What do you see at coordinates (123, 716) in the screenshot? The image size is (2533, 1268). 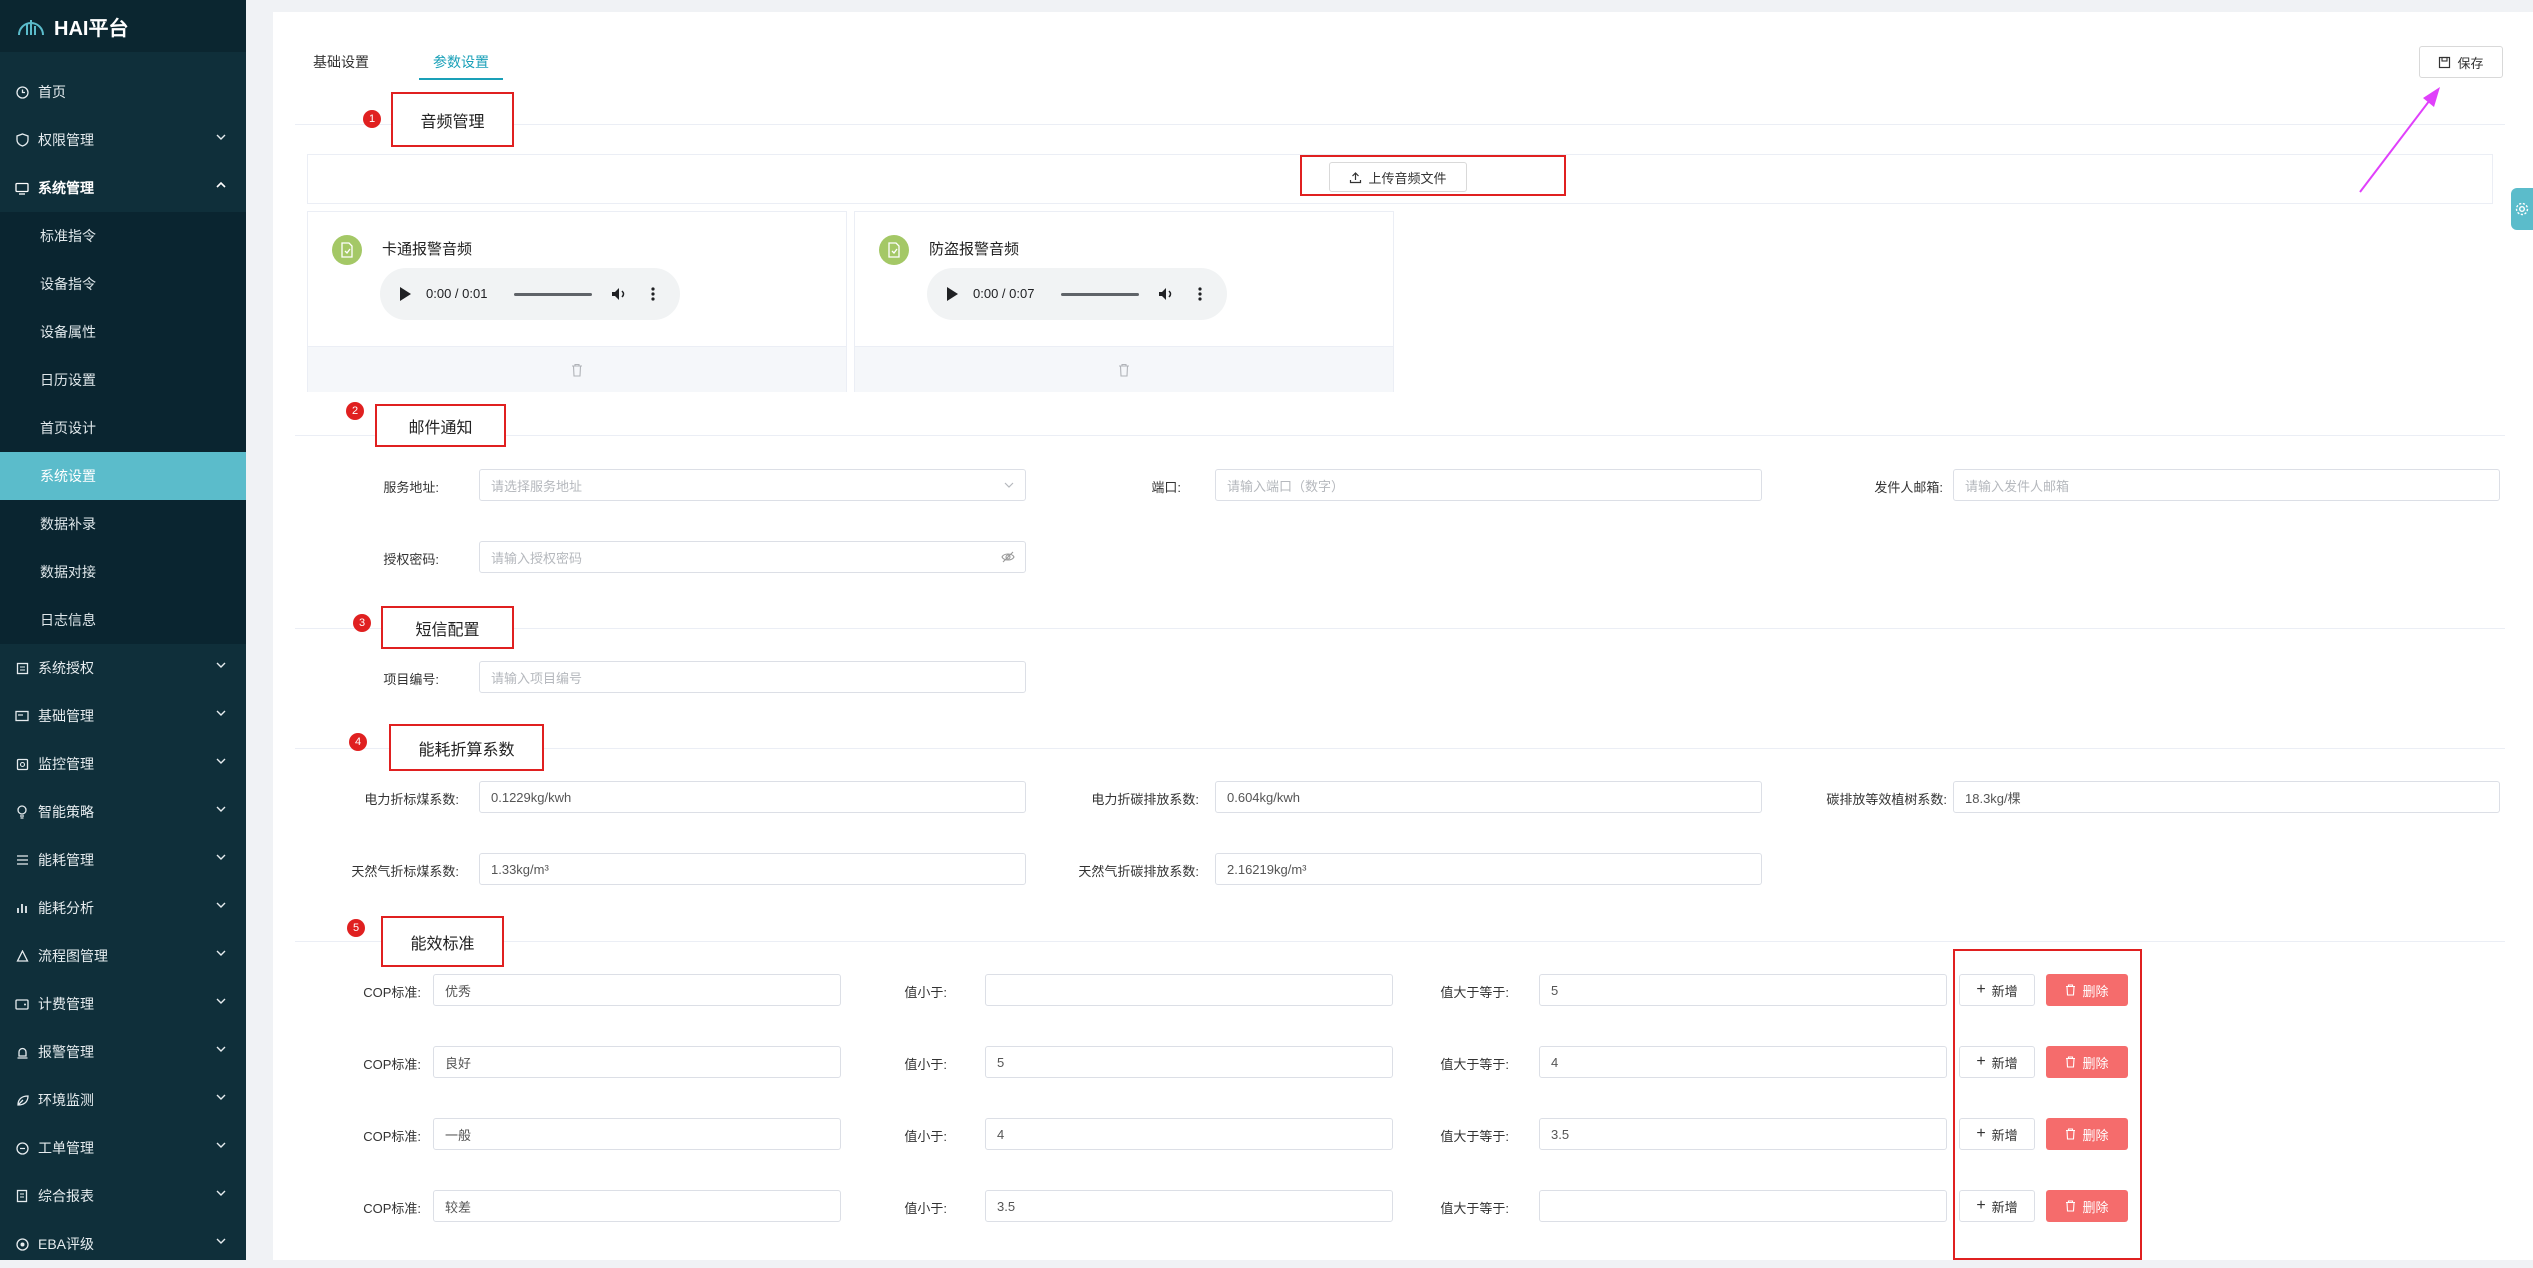 I see `sidebar-item-basic-management: 基础管理` at bounding box center [123, 716].